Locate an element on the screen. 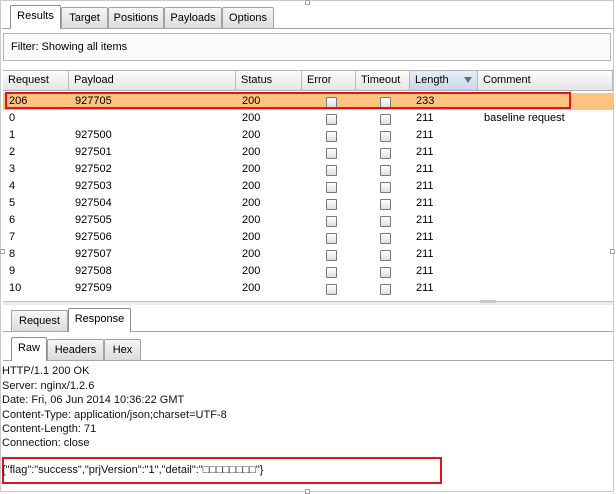  response-line: HTTP/1.1 200 OK is located at coordinates (46, 371).